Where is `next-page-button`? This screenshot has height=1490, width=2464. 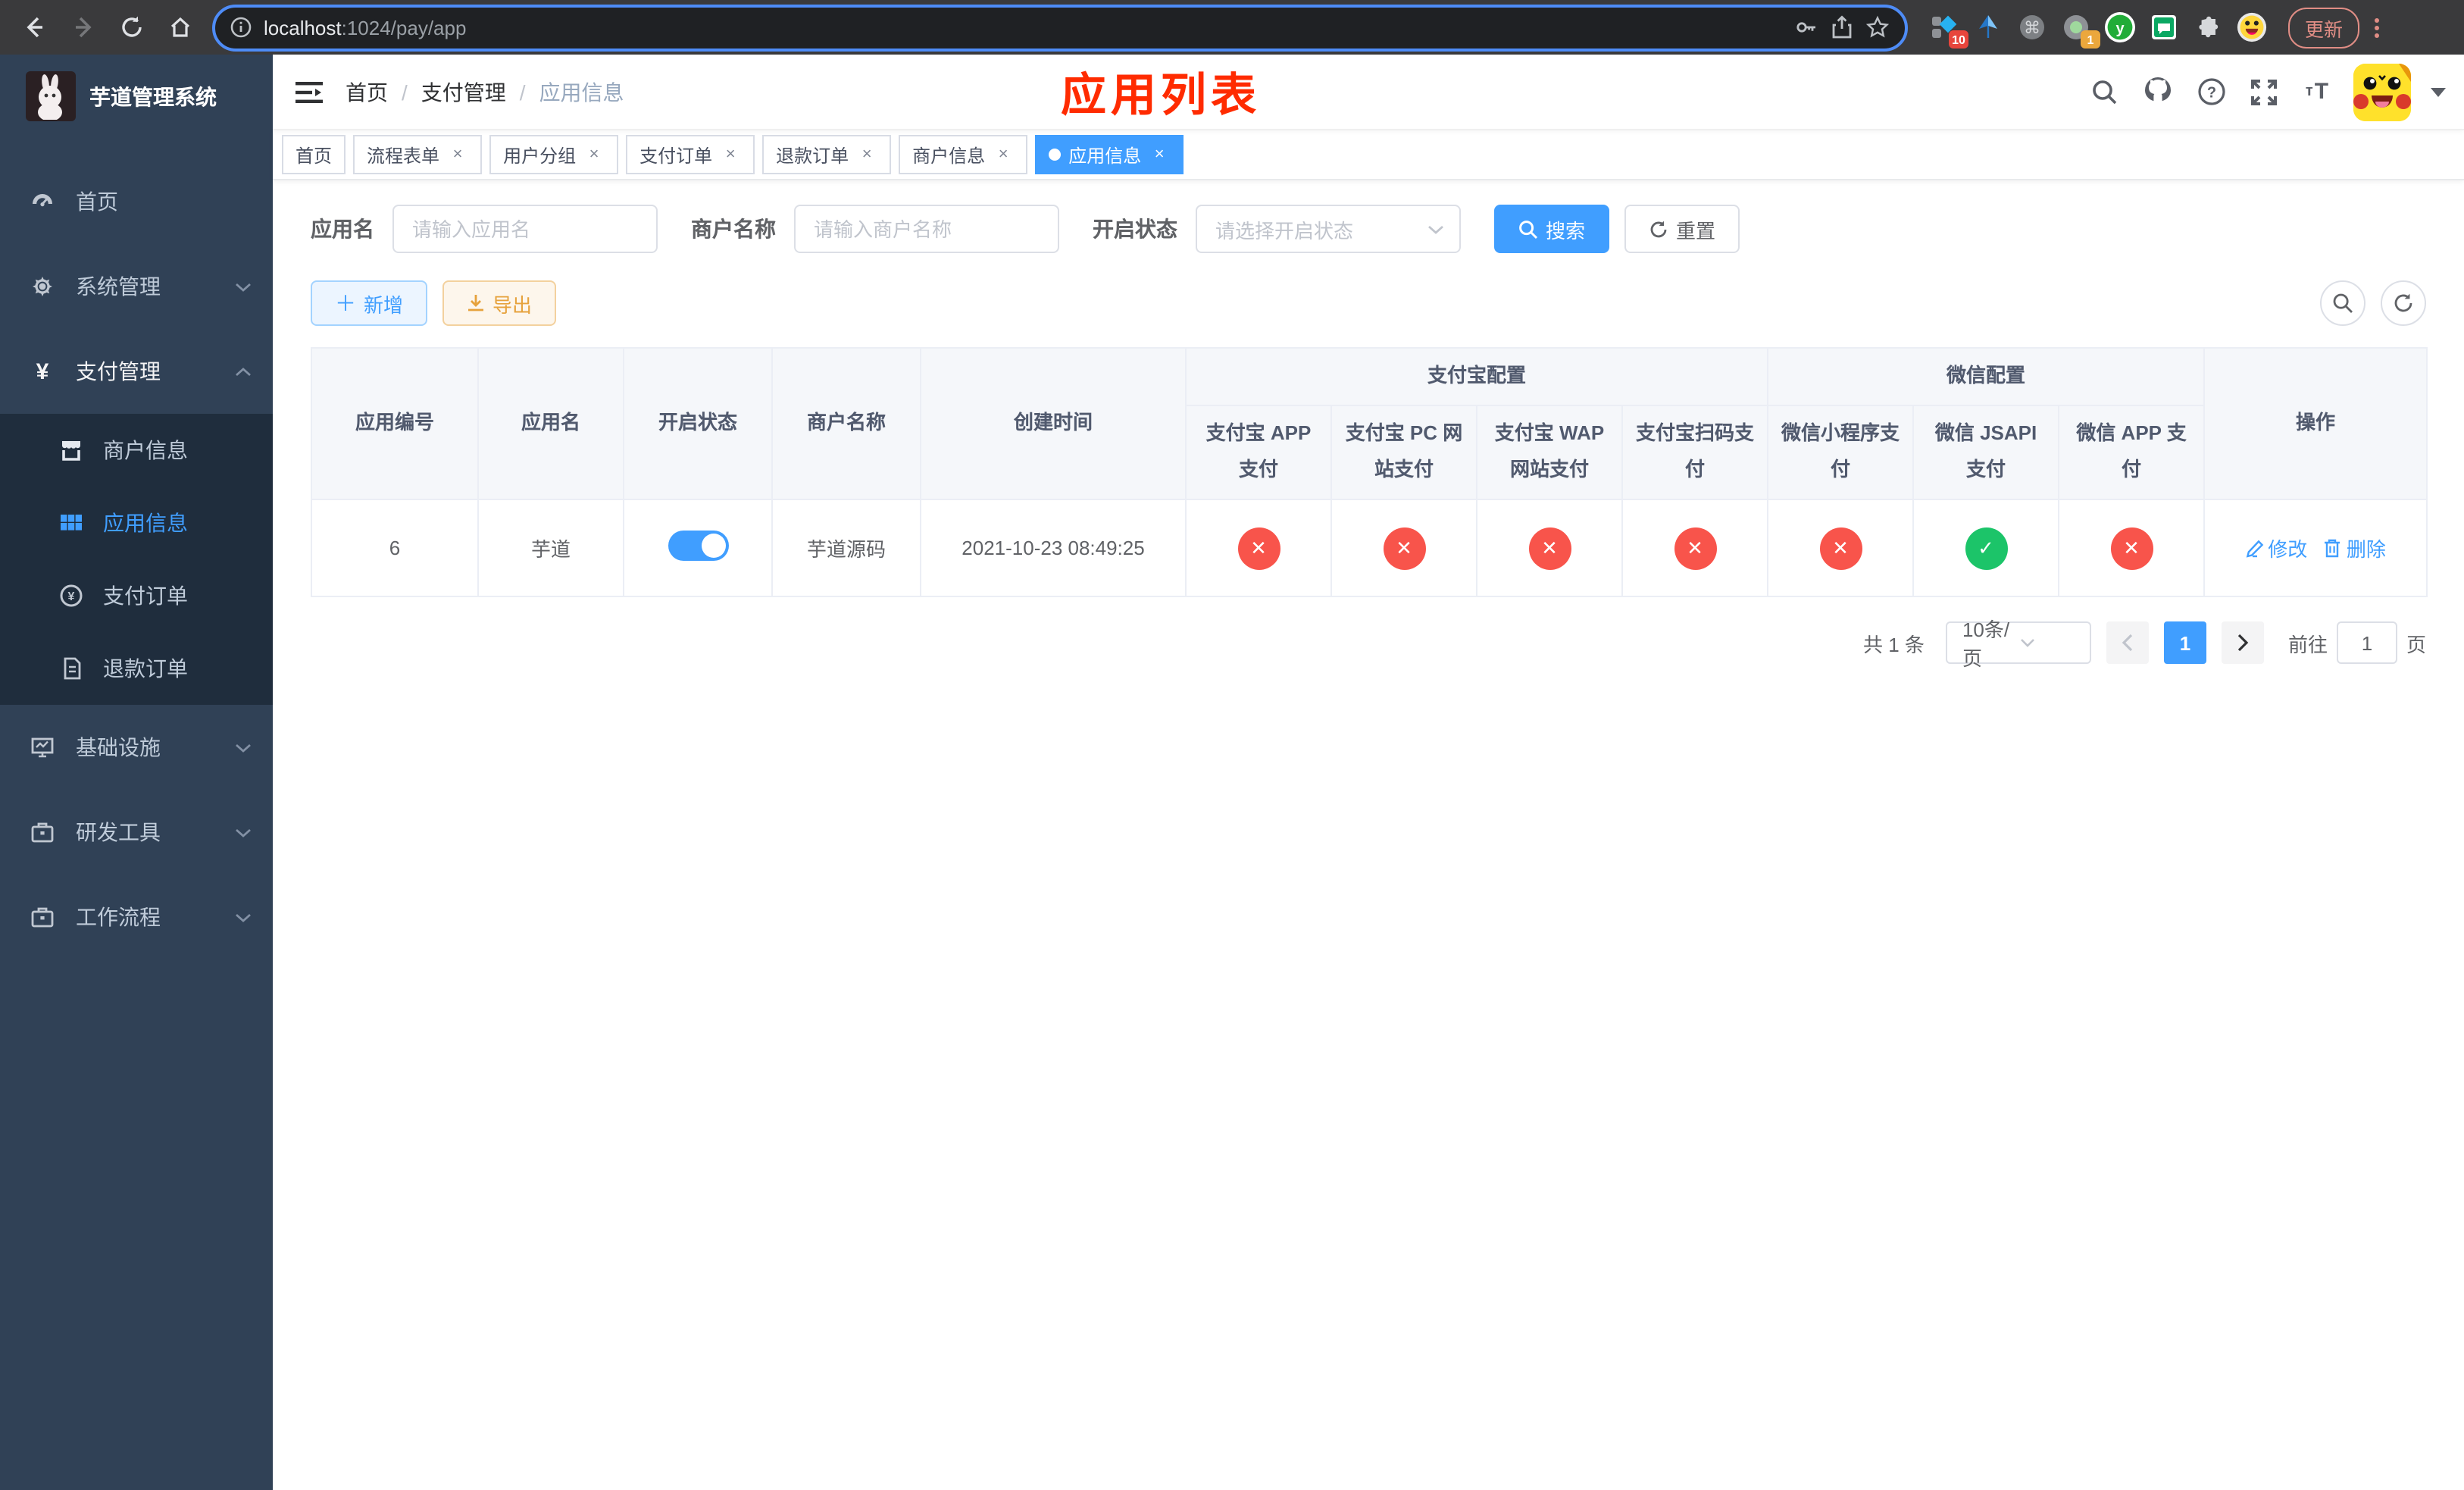 next-page-button is located at coordinates (2242, 643).